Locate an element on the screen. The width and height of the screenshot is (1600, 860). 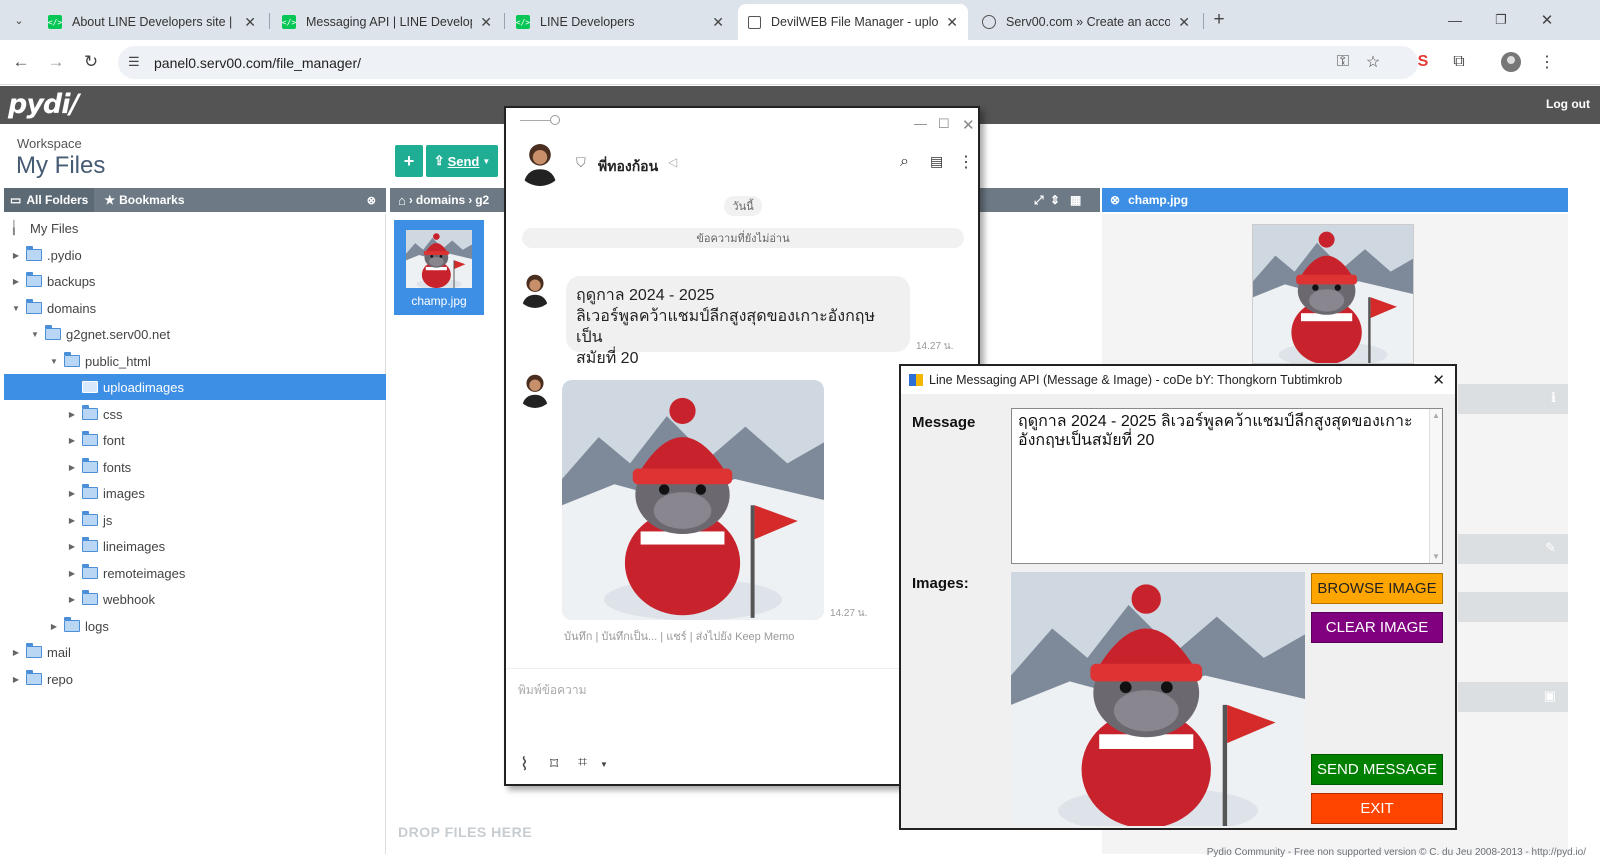
file-item-selected: champ.jpg is located at coordinates (439, 267).